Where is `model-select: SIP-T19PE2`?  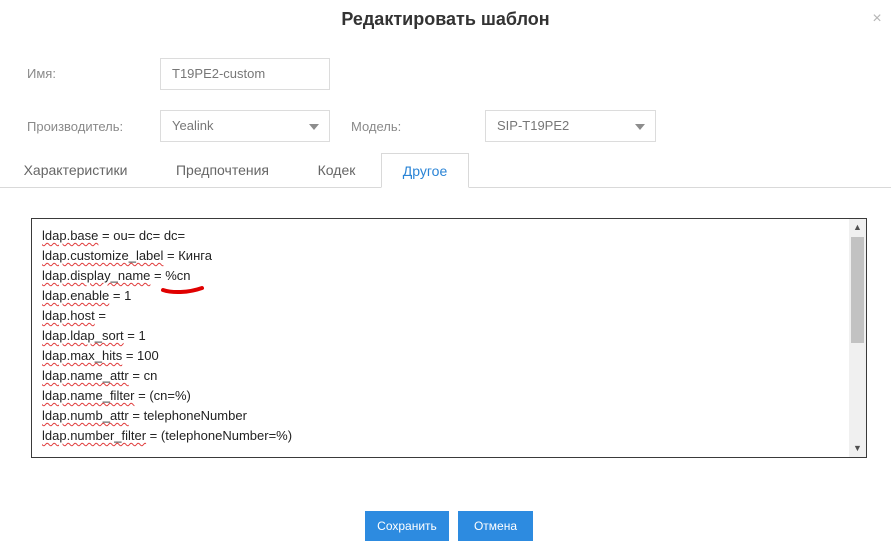
model-select: SIP-T19PE2 is located at coordinates (570, 126).